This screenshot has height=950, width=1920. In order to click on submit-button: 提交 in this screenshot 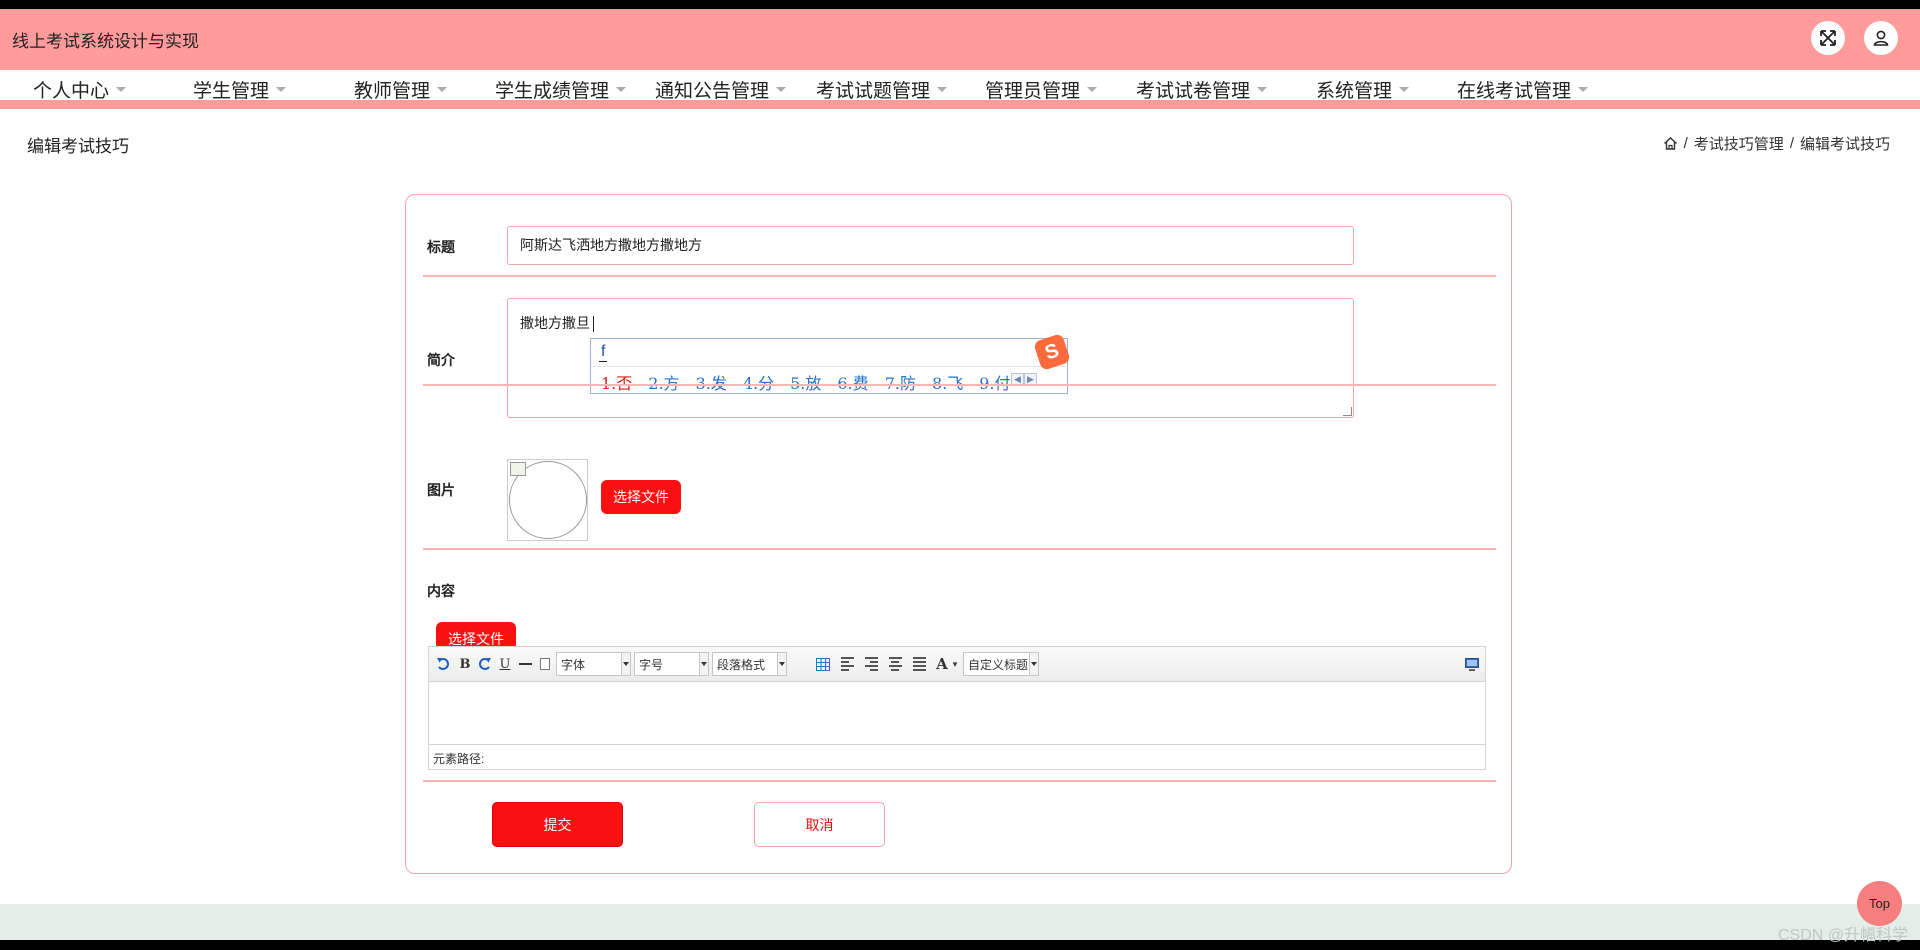, I will do `click(557, 824)`.